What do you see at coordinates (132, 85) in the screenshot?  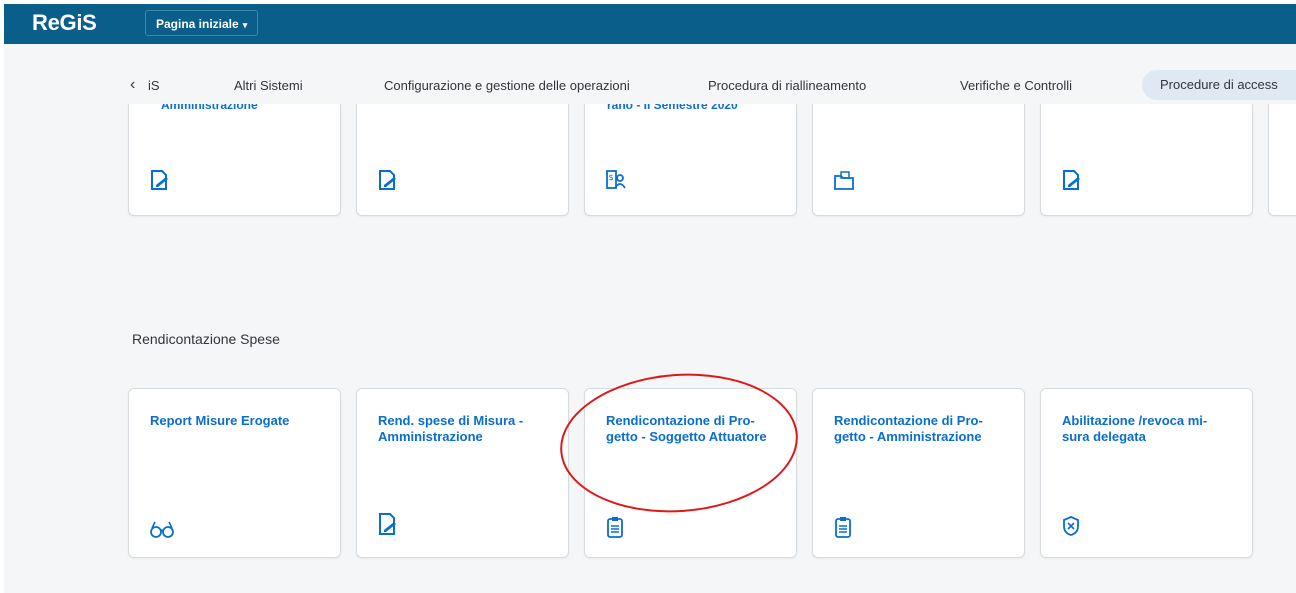 I see `scroll-left-icon: ‹` at bounding box center [132, 85].